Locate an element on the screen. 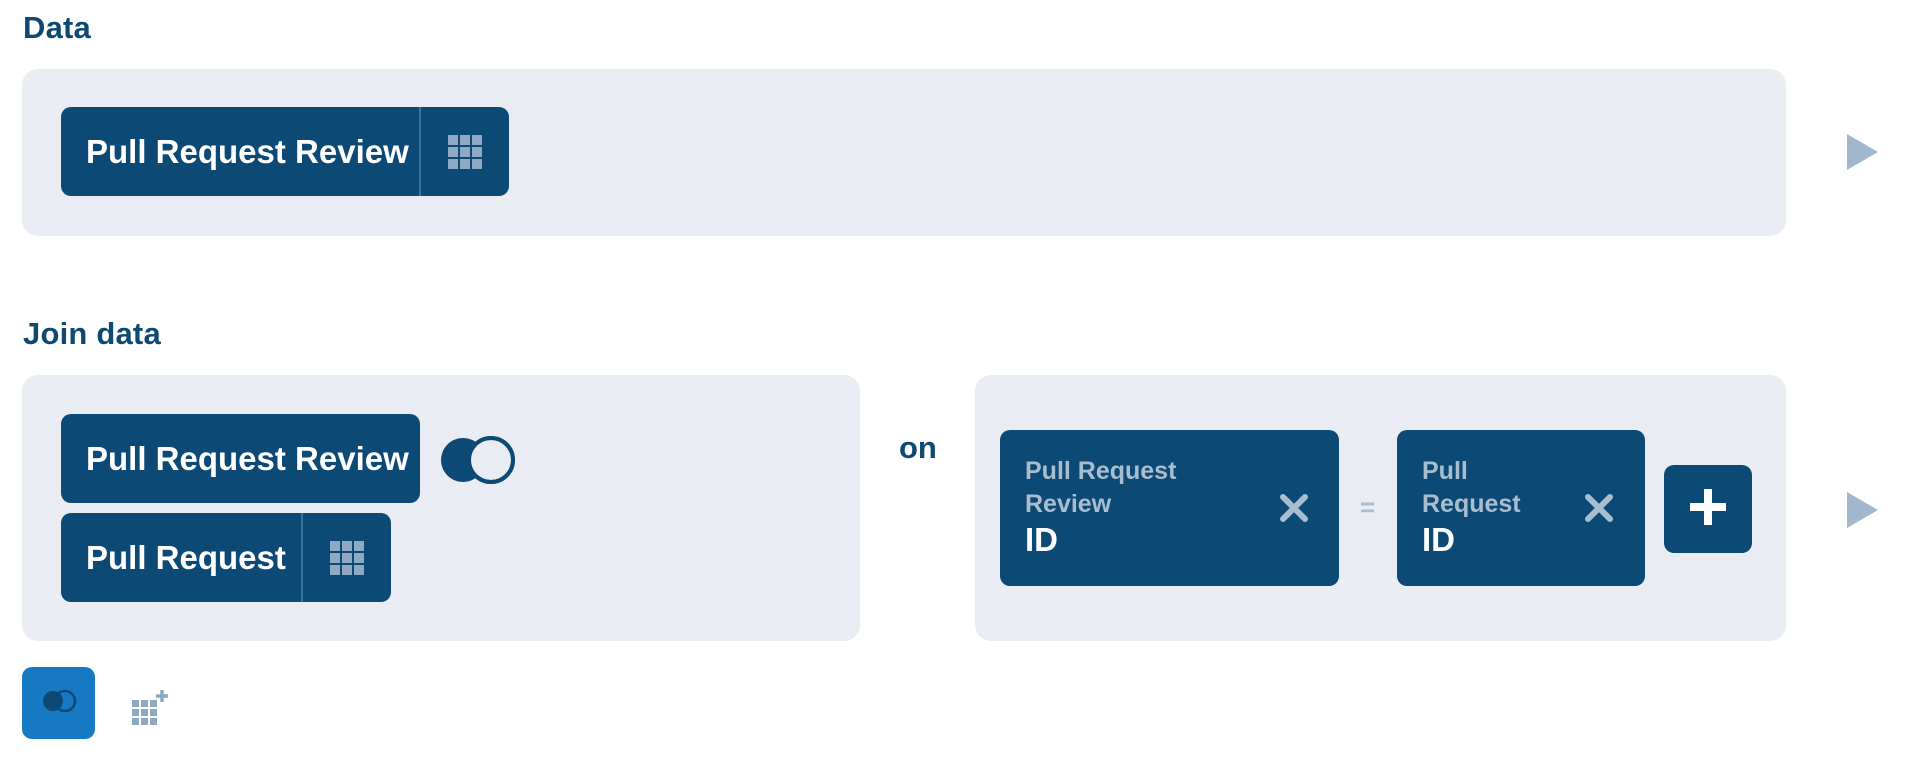 The width and height of the screenshot is (1920, 768). join-right-table-label: Pull Request is located at coordinates (186, 557).